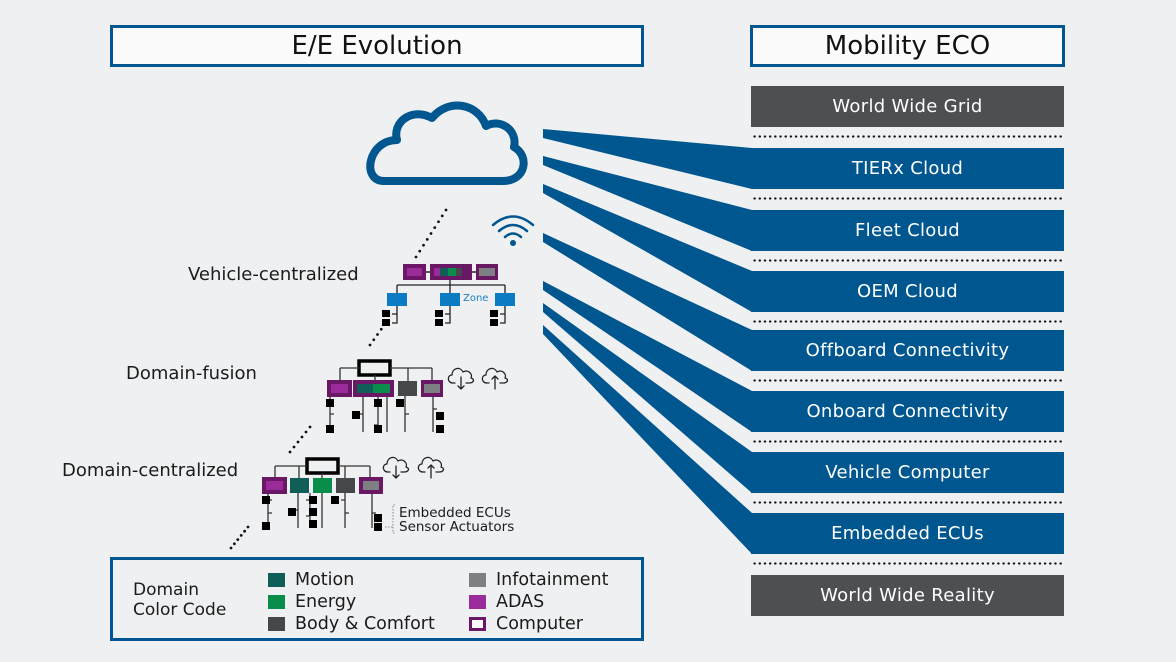  What do you see at coordinates (647, 341) in the screenshot?
I see `connection-beams` at bounding box center [647, 341].